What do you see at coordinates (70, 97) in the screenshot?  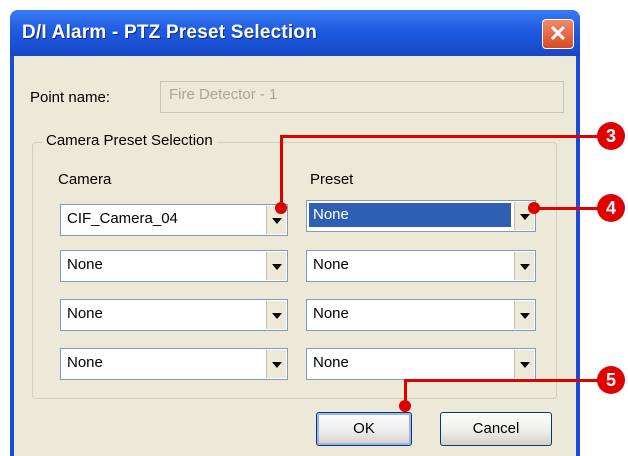 I see `point-name-label: Point name:` at bounding box center [70, 97].